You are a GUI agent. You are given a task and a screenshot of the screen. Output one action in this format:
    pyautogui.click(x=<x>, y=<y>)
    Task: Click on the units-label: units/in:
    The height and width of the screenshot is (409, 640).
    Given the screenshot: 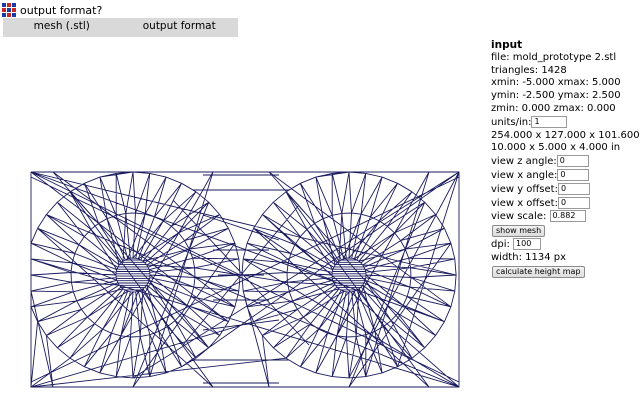 What is the action you would take?
    pyautogui.click(x=511, y=122)
    